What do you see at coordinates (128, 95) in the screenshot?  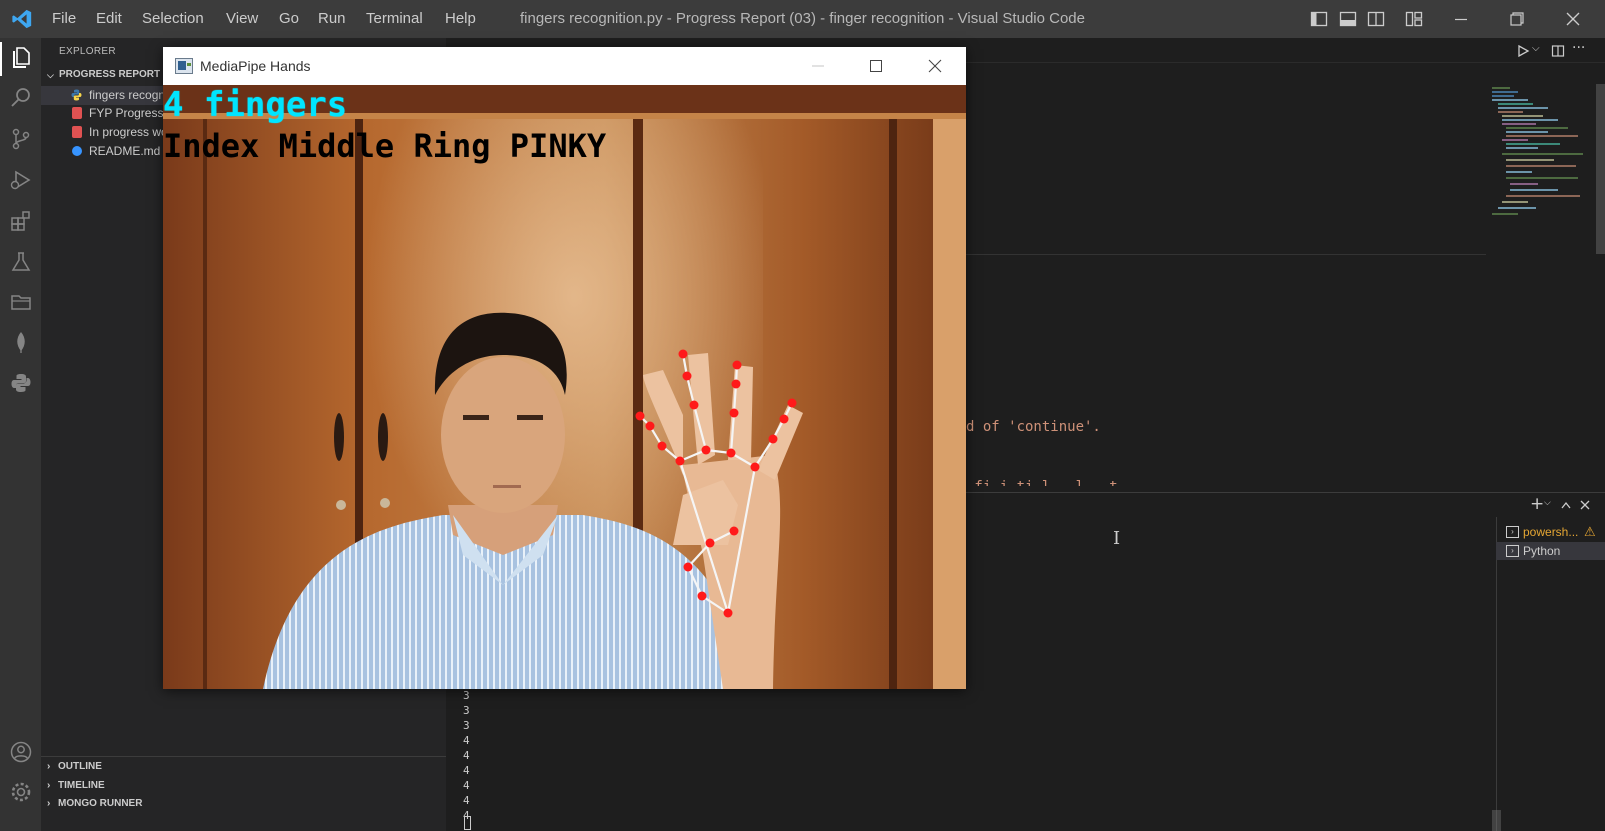 I see `file-label: fingers recogni` at bounding box center [128, 95].